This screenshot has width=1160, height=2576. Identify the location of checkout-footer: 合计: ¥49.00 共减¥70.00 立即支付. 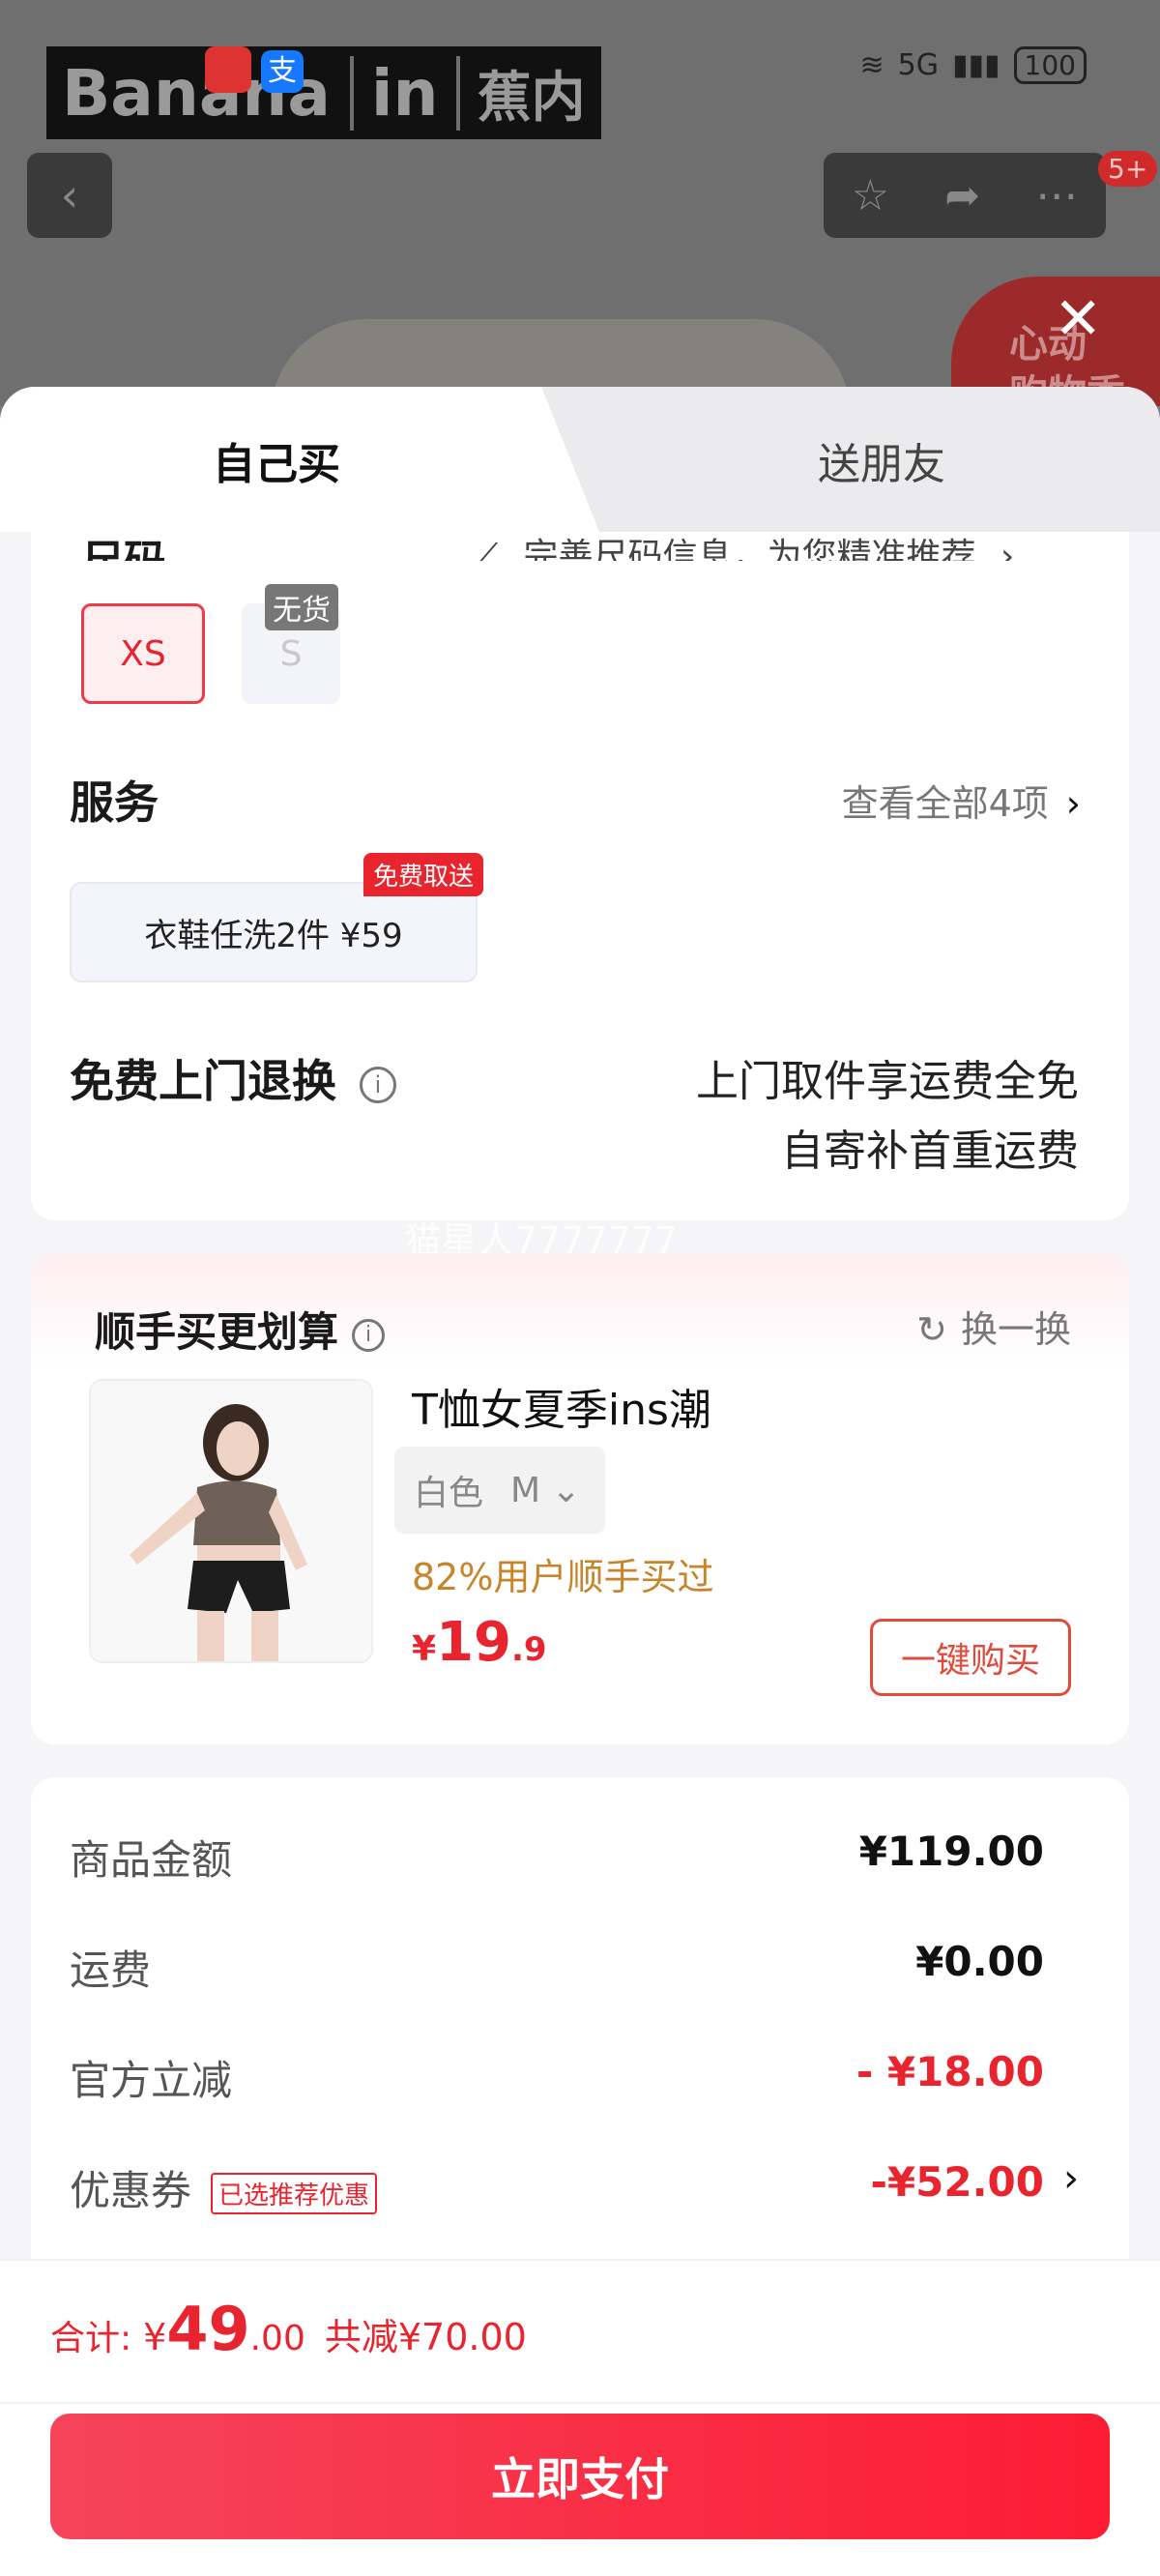
(580, 2417).